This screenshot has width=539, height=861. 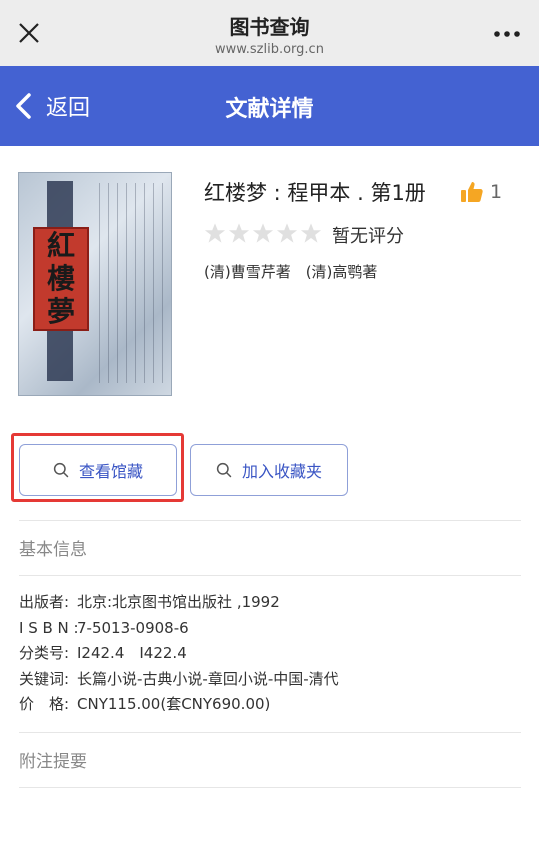 What do you see at coordinates (132, 283) in the screenshot?
I see `cover-texture` at bounding box center [132, 283].